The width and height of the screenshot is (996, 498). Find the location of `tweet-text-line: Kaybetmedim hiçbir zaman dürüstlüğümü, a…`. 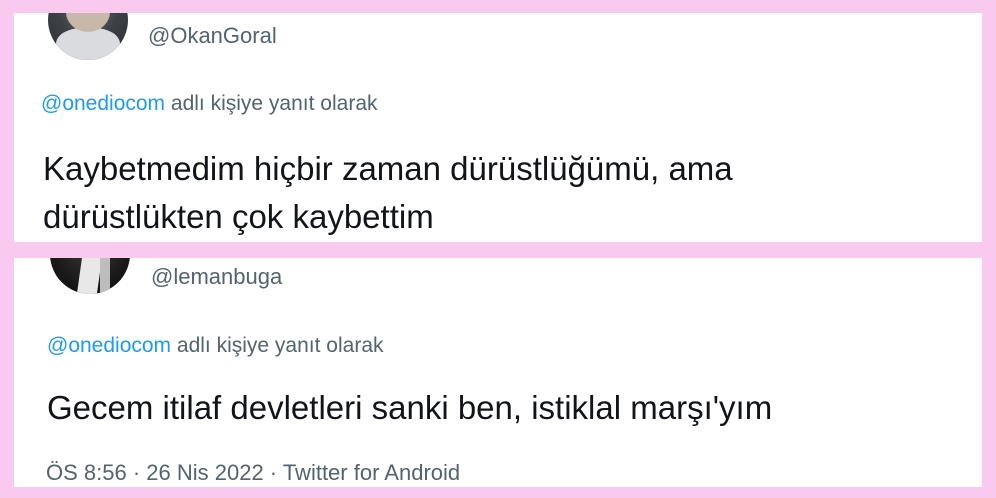

tweet-text-line: Kaybetmedim hiçbir zaman dürüstlüğümü, a… is located at coordinates (388, 168).